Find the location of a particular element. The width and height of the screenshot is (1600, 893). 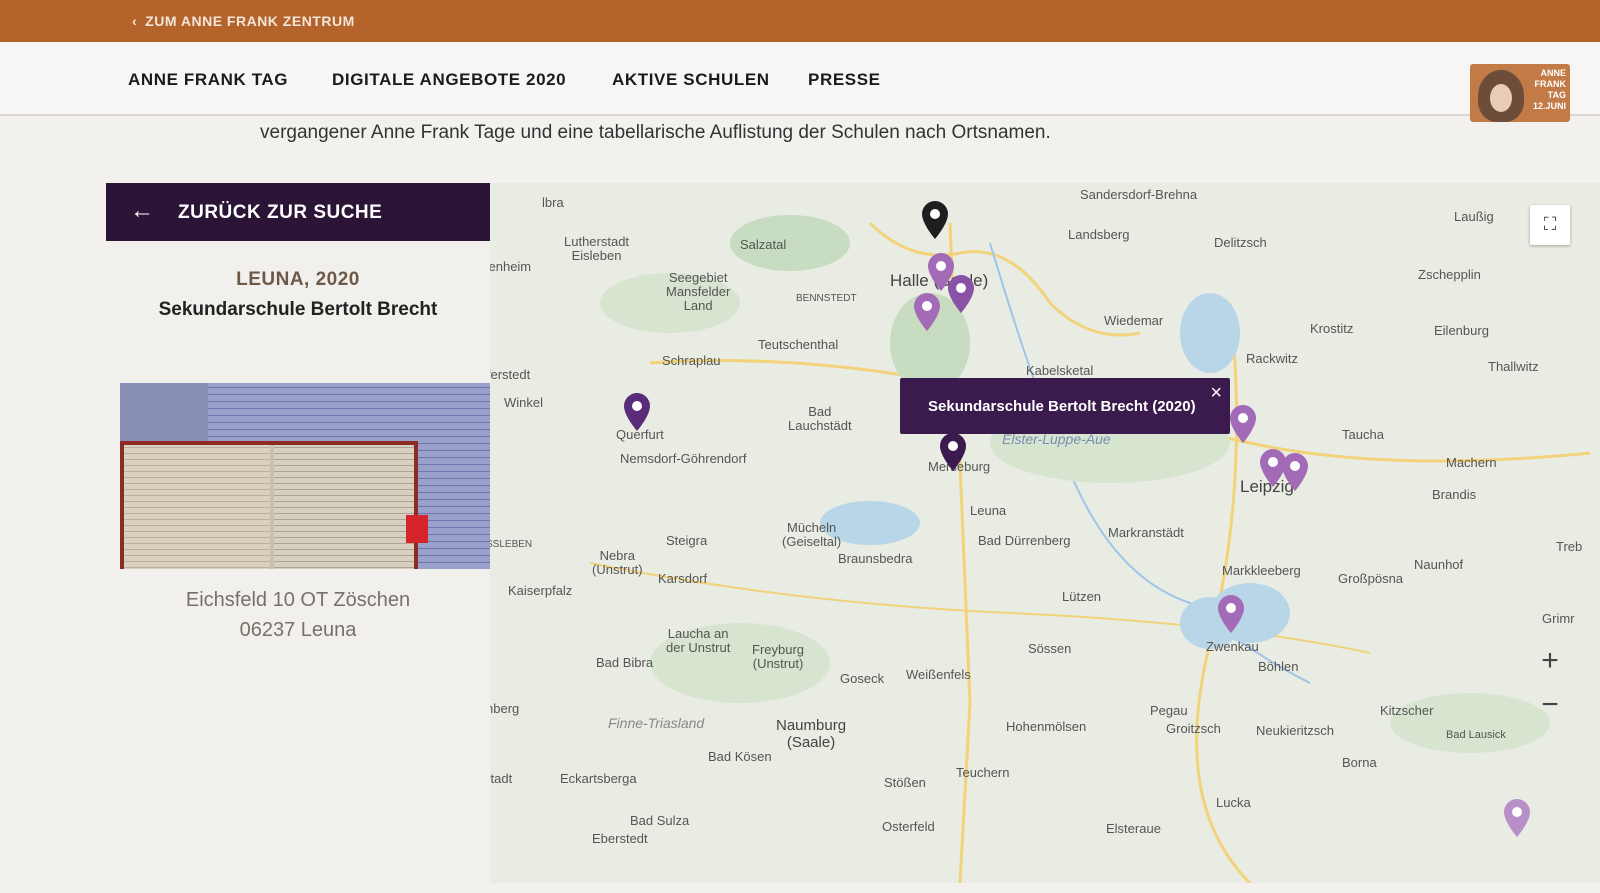

school-project-image is located at coordinates (305, 476).